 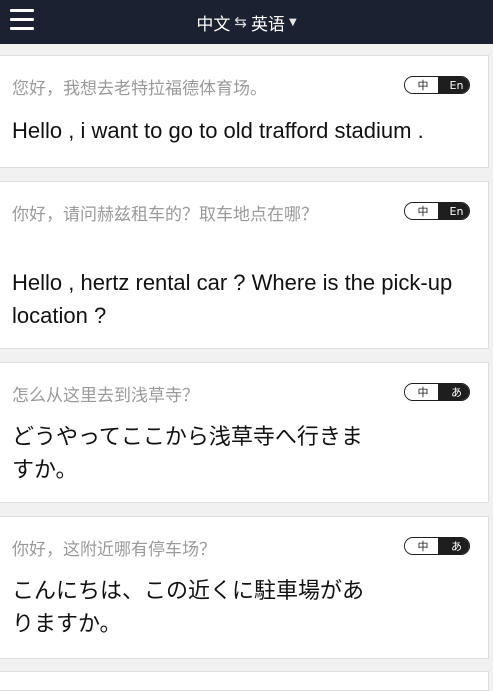 I want to click on target-language-label: 英语, so click(x=267, y=24).